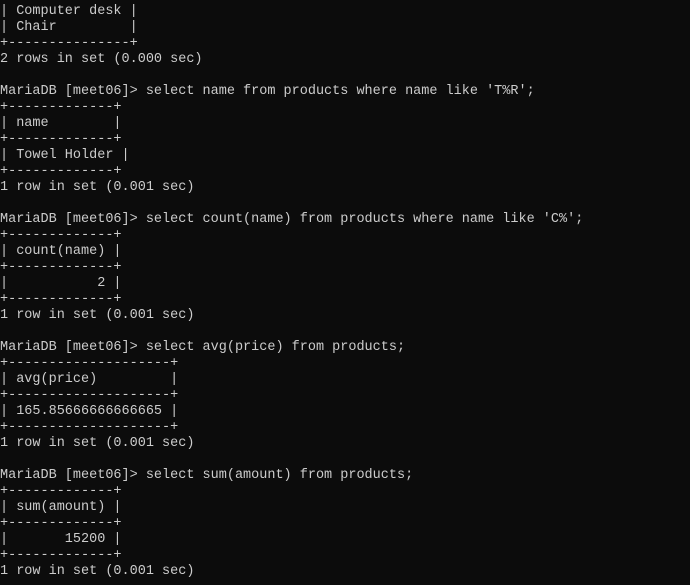  I want to click on table-row-line: | 165.85666666666665 |, so click(89, 411).